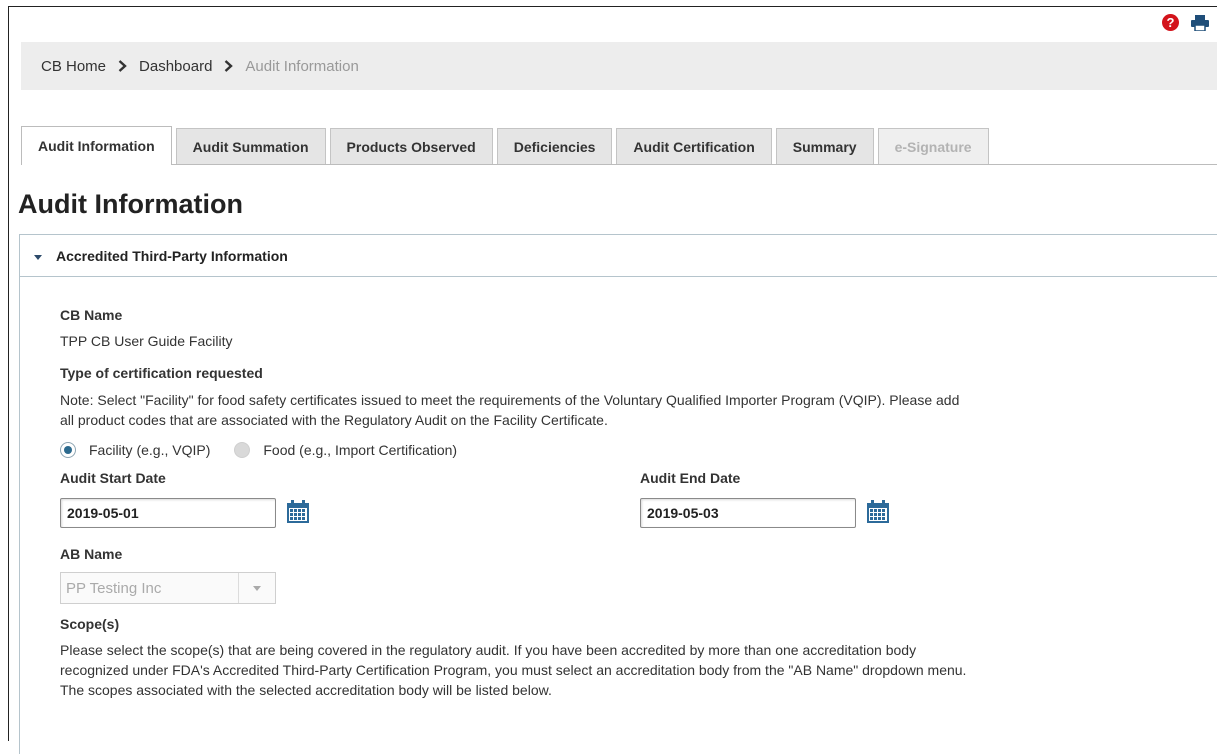 Image resolution: width=1217 pixels, height=754 pixels. Describe the element at coordinates (1185, 22) in the screenshot. I see `top-toolbar: ?` at that location.